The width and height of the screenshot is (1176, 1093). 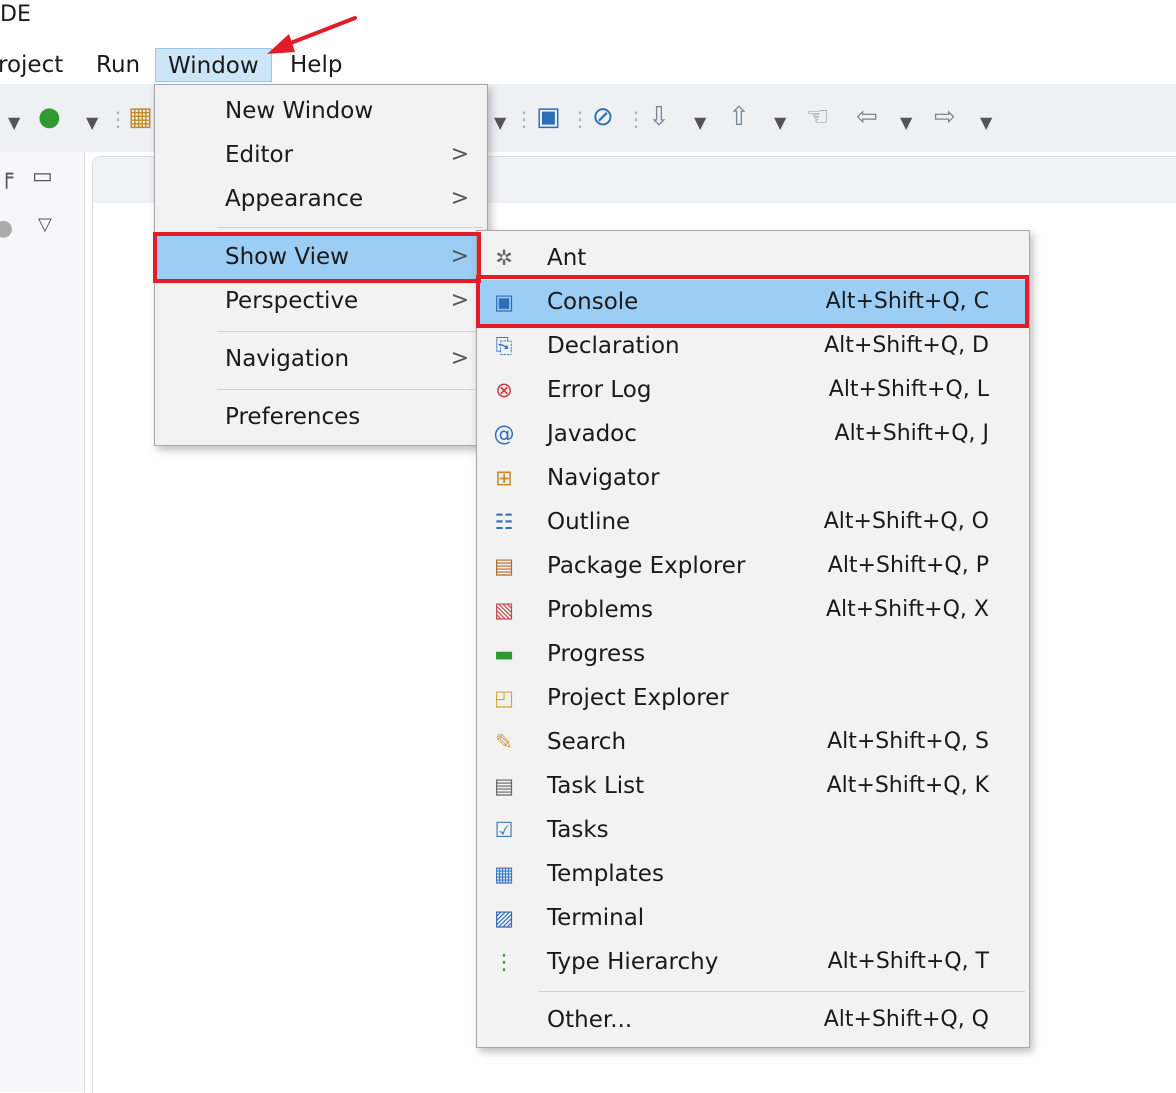 I want to click on shortcut-text: Alt+Shift+Q, J, so click(x=911, y=433).